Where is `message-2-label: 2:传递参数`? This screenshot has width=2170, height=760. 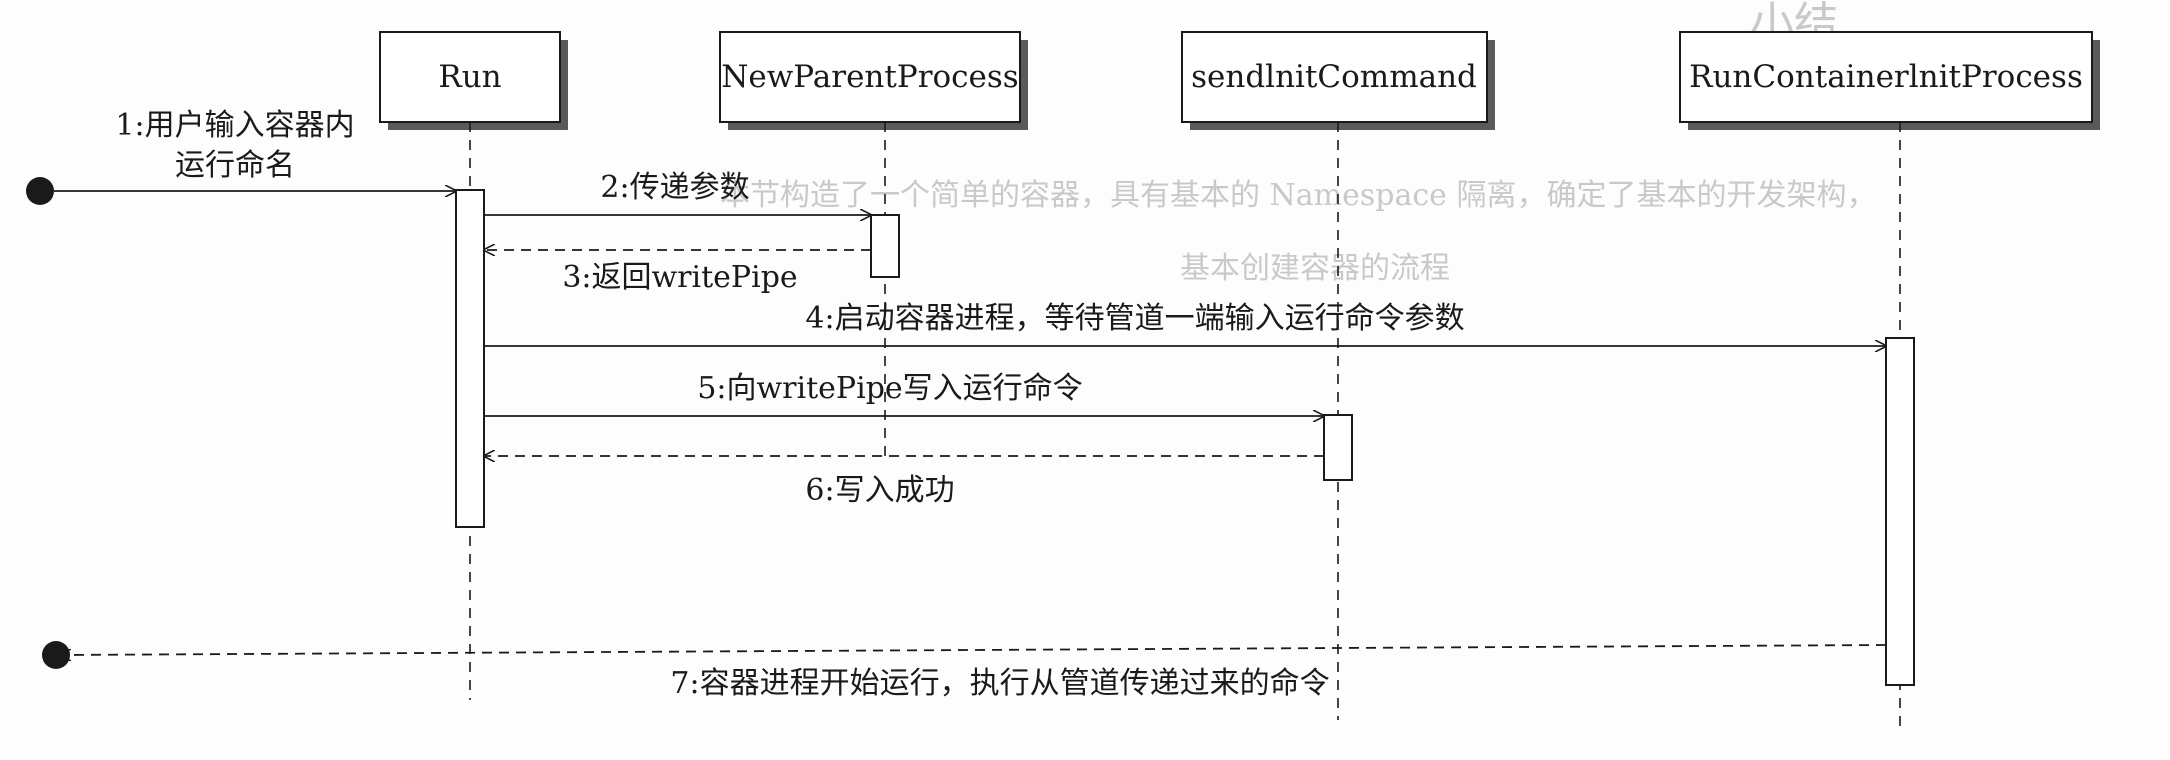
message-2-label: 2:传递参数 is located at coordinates (674, 187).